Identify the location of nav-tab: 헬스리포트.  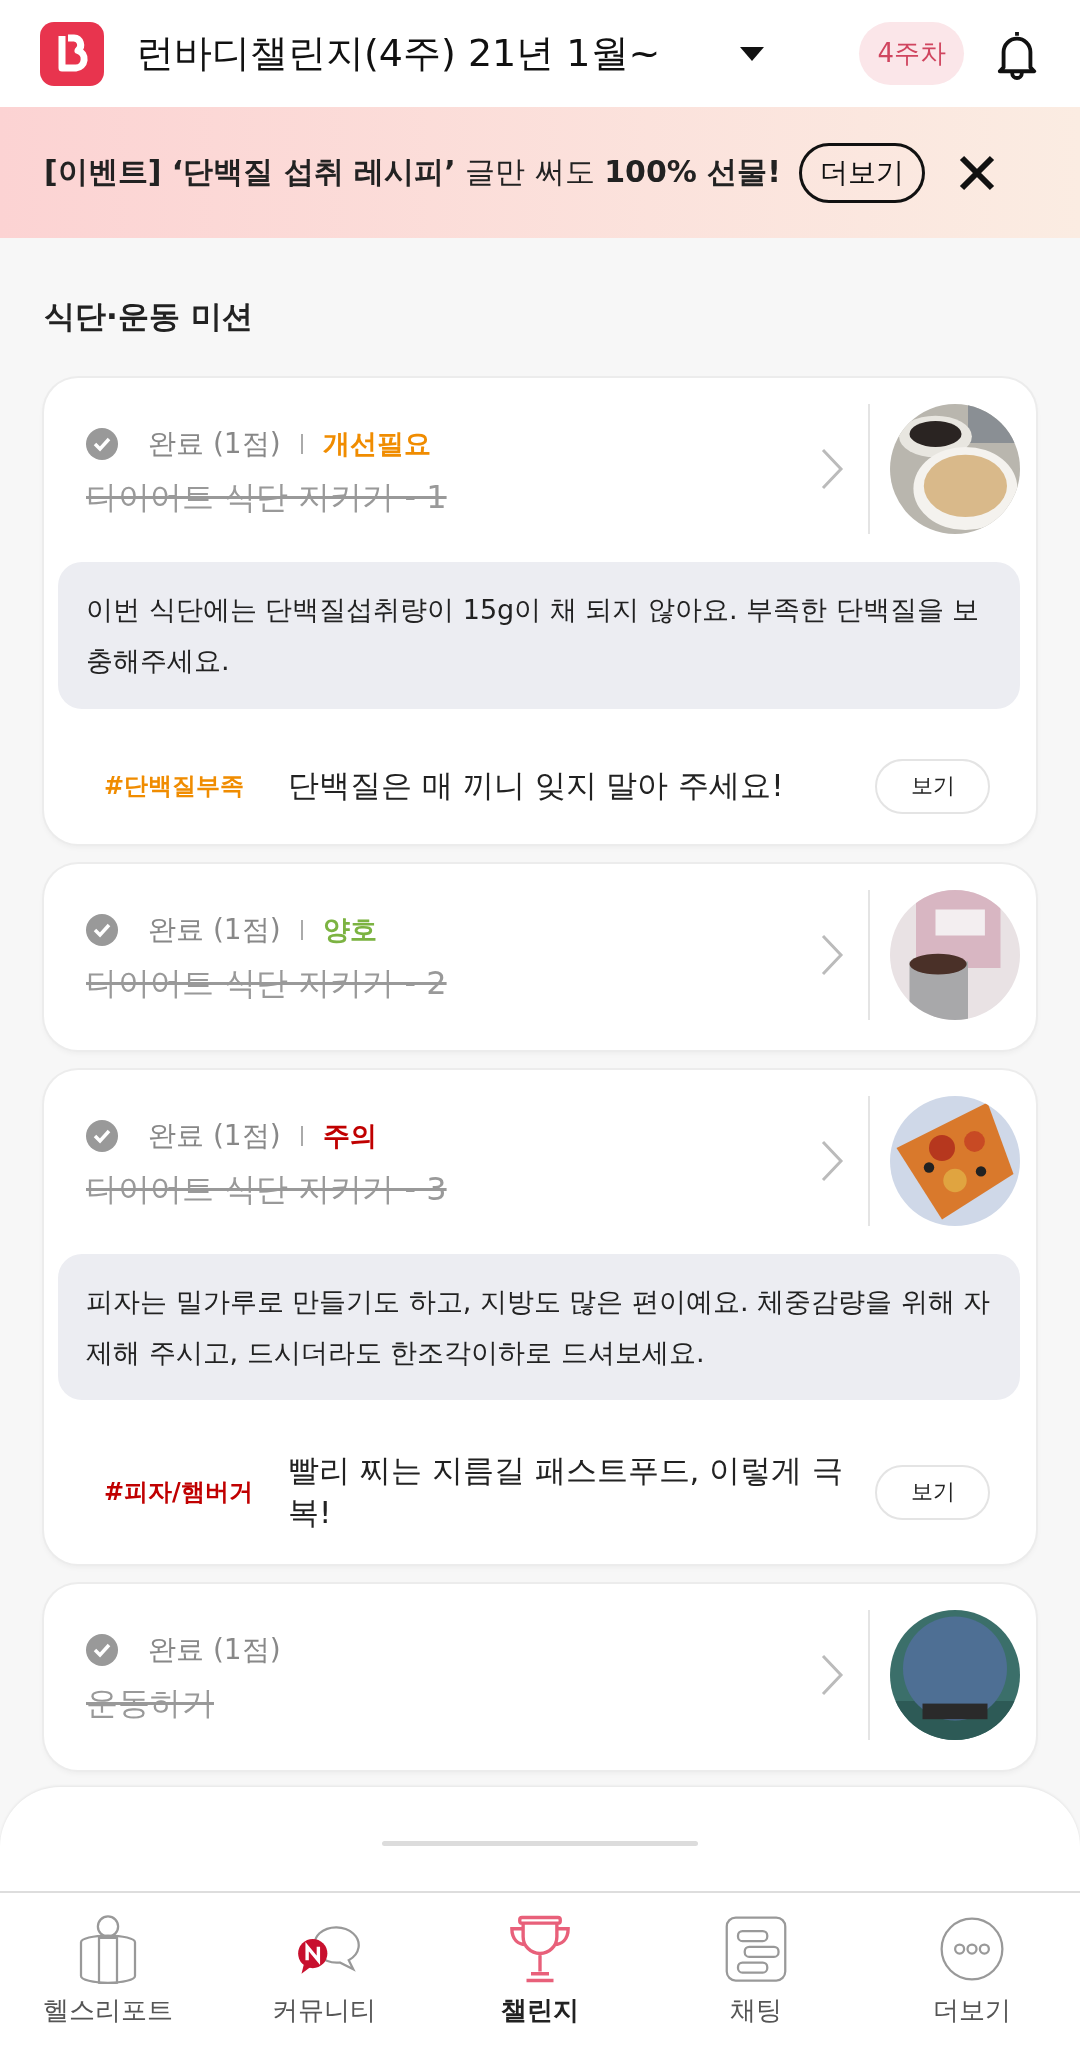
(108, 1970).